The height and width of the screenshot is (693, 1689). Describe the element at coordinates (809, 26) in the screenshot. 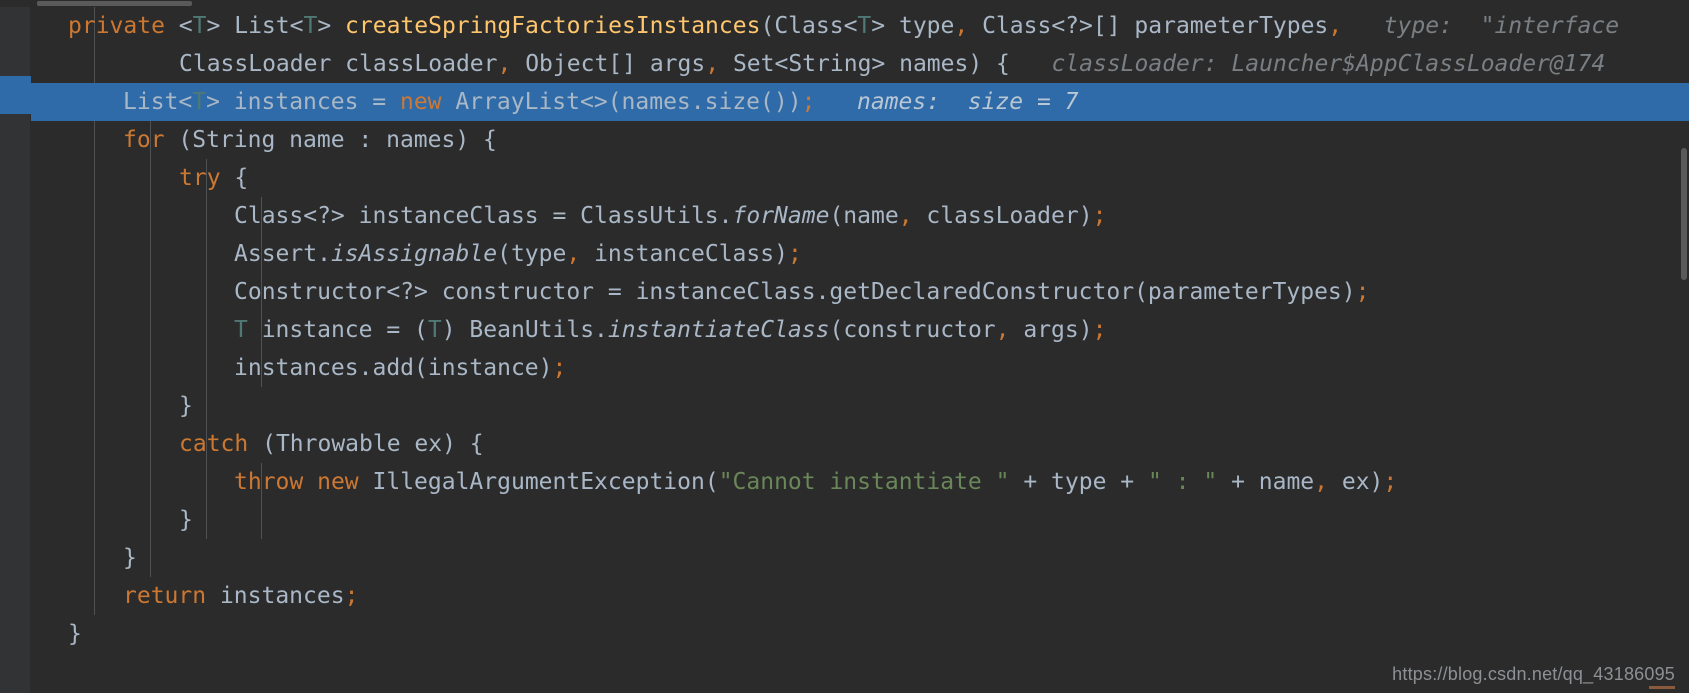

I see `code-token: Class` at that location.